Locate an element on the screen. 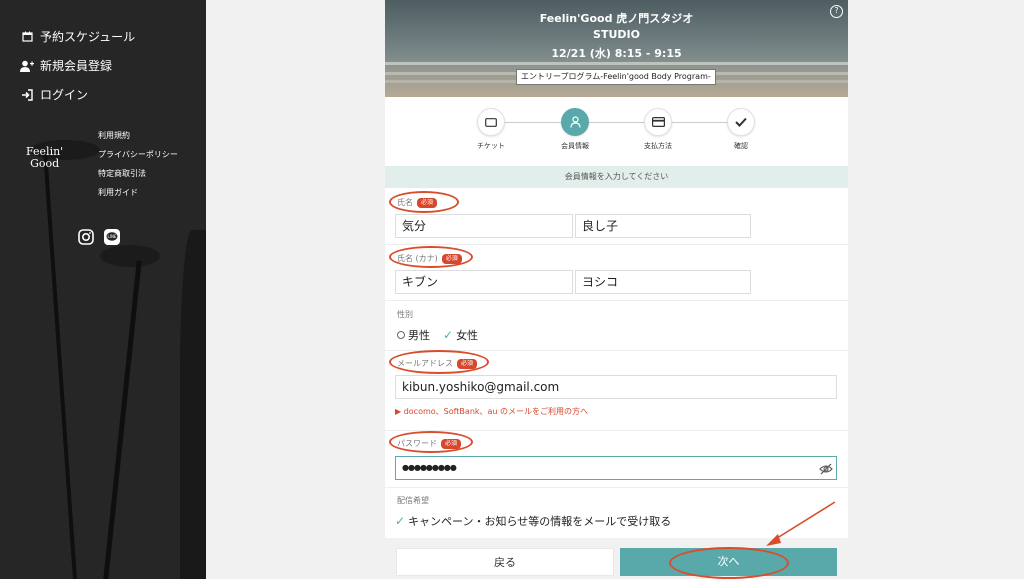 This screenshot has height=579, width=1024. step-confirm is located at coordinates (741, 122).